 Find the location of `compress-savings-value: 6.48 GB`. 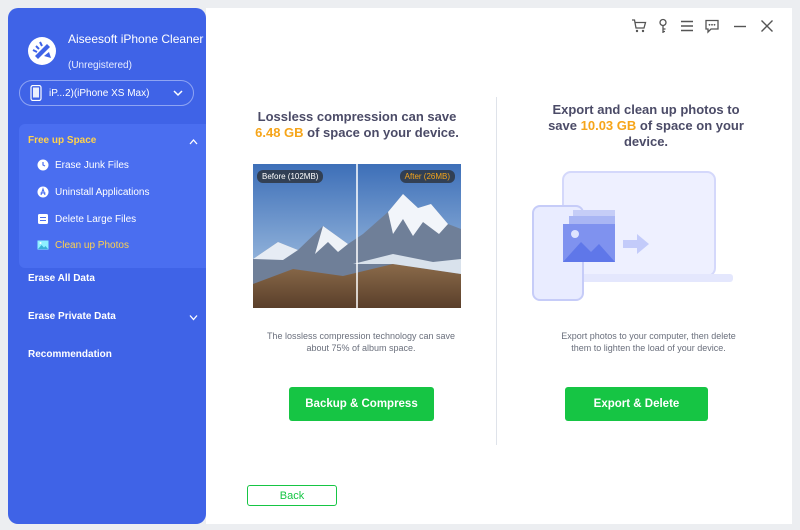

compress-savings-value: 6.48 GB is located at coordinates (279, 132).